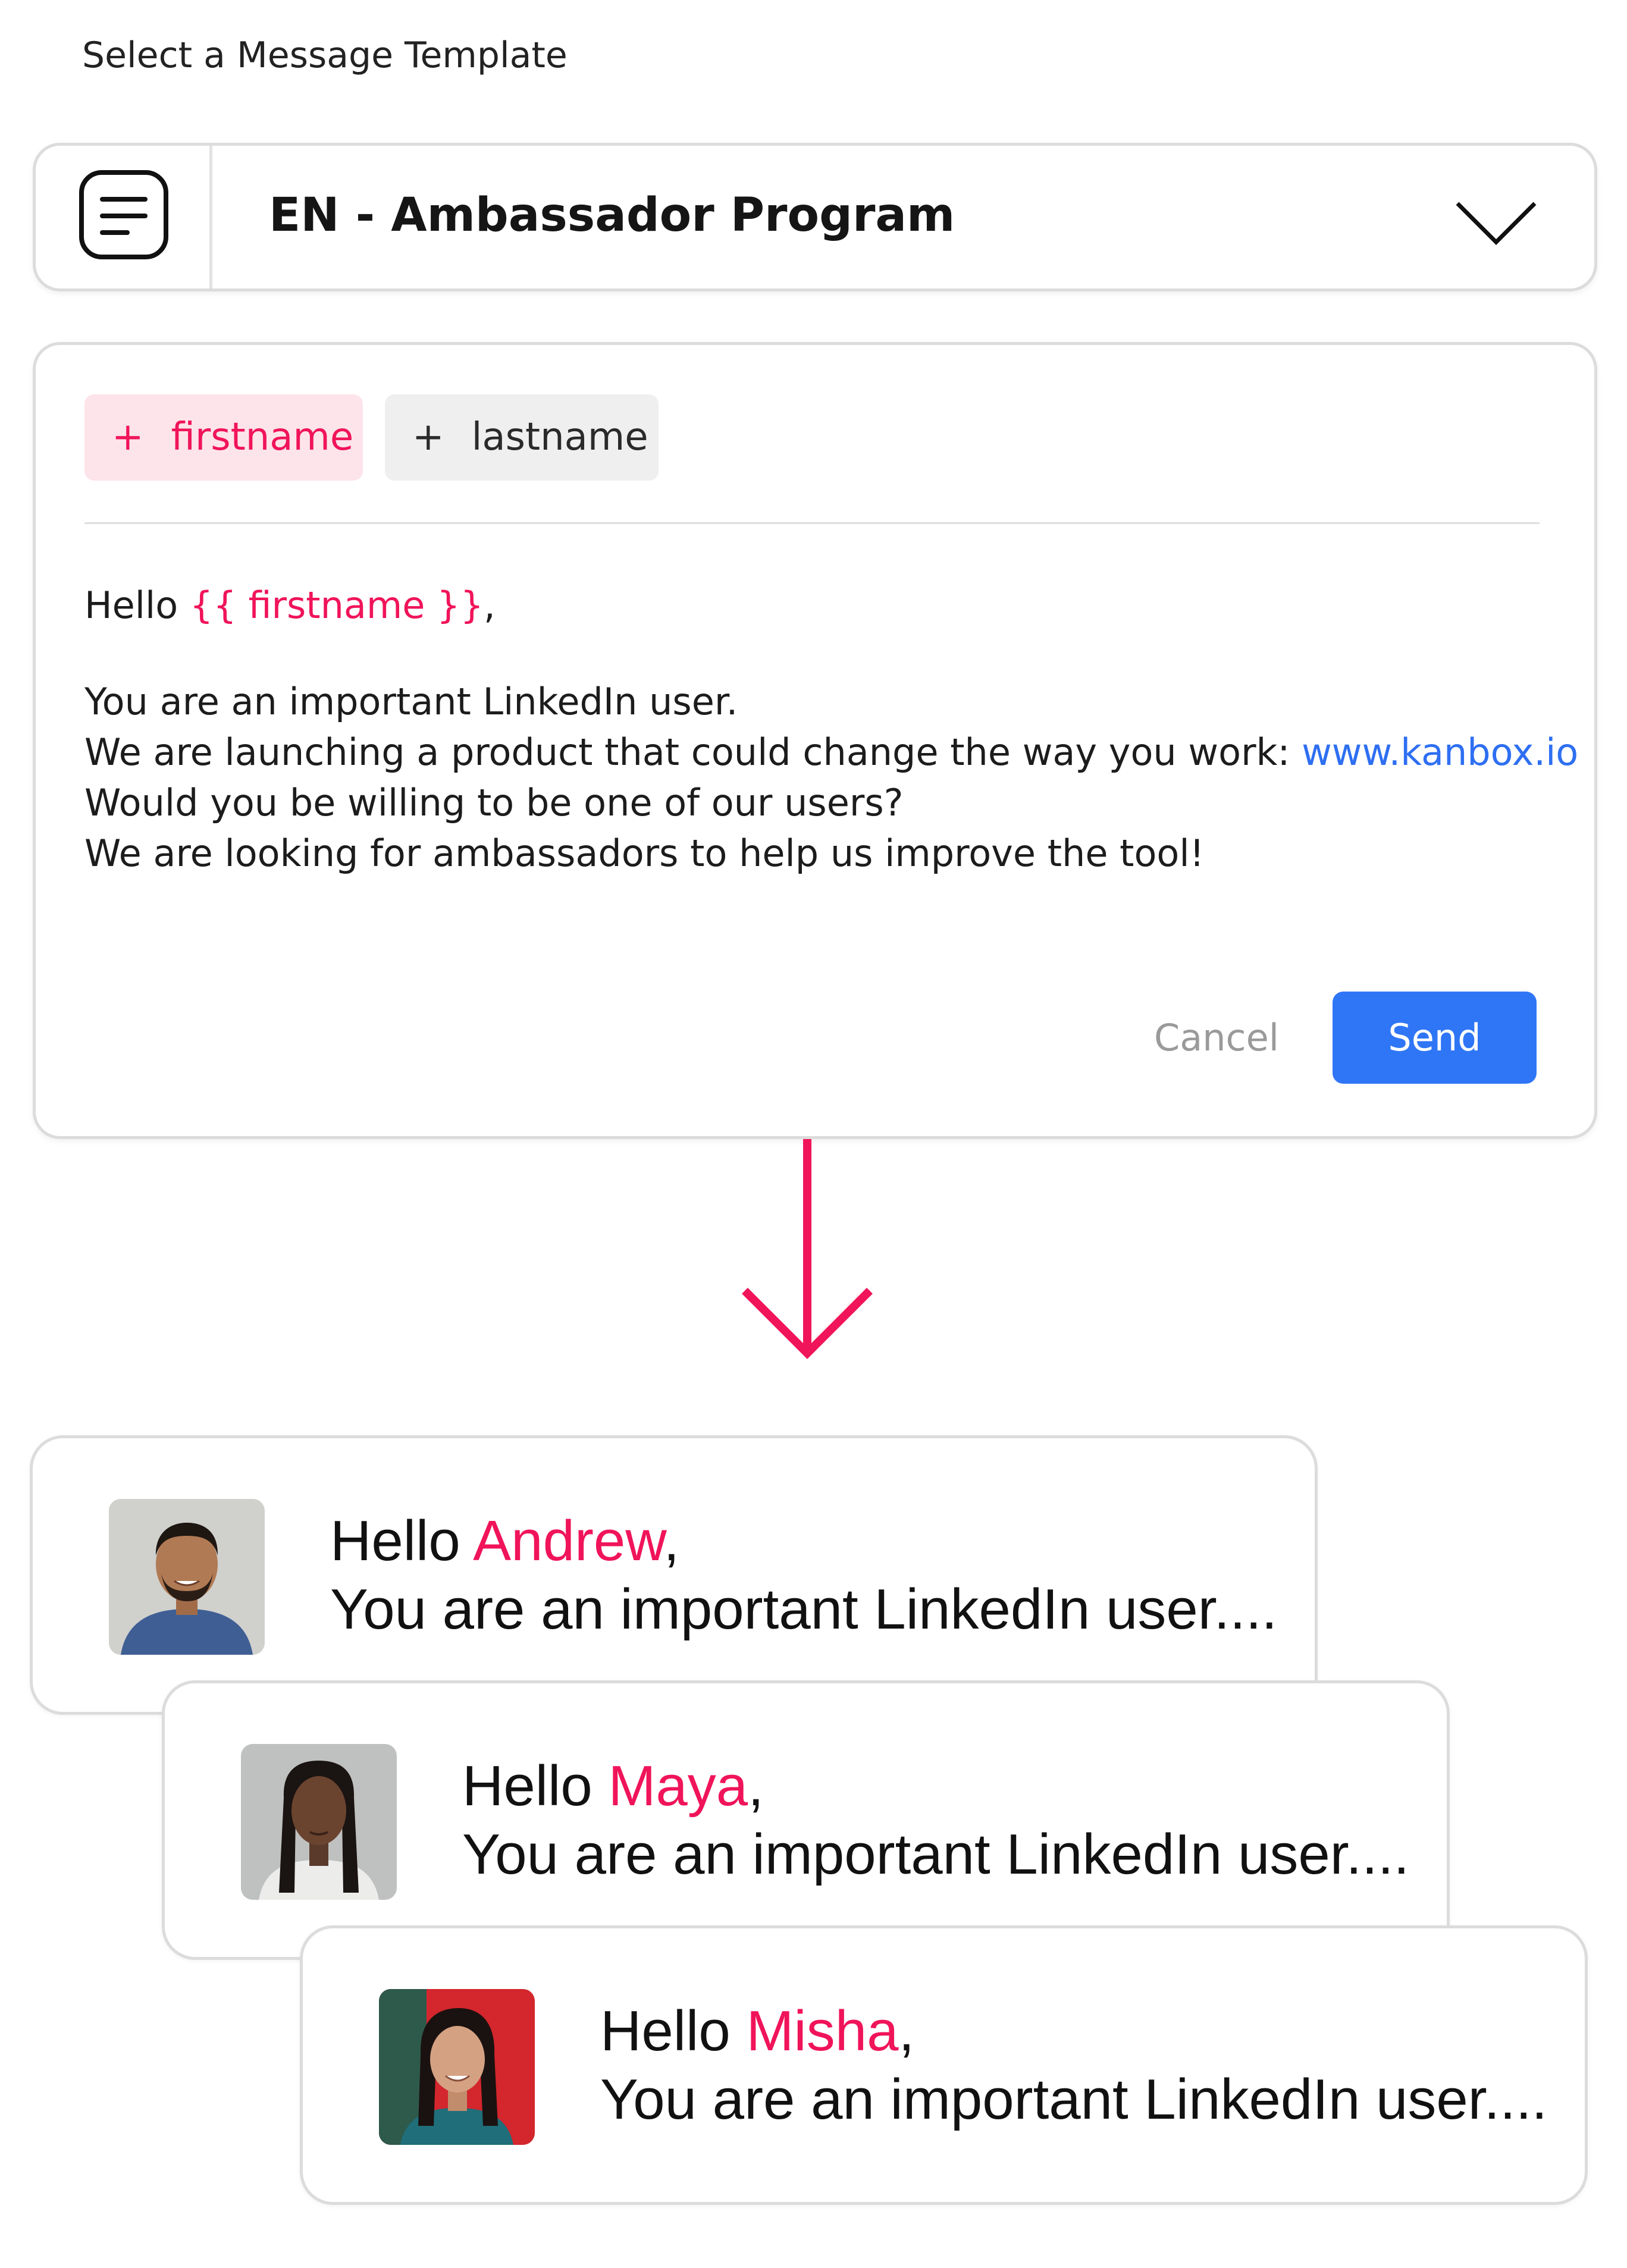 The image size is (1627, 2268). What do you see at coordinates (1435, 1038) in the screenshot?
I see `send-button: Send` at bounding box center [1435, 1038].